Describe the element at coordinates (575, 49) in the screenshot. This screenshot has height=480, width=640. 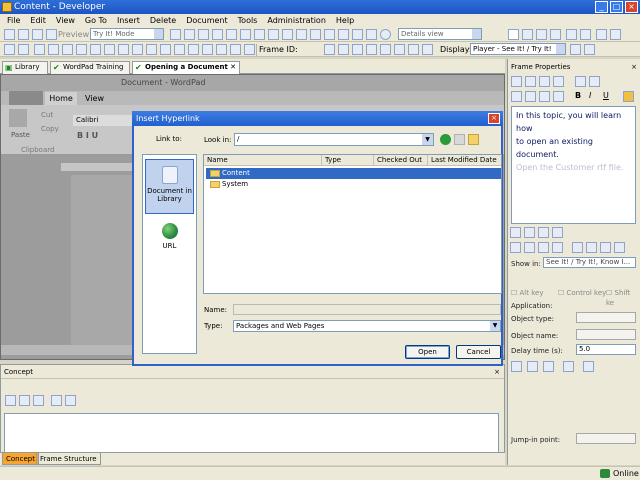
I see `display-opt1-icon` at that location.